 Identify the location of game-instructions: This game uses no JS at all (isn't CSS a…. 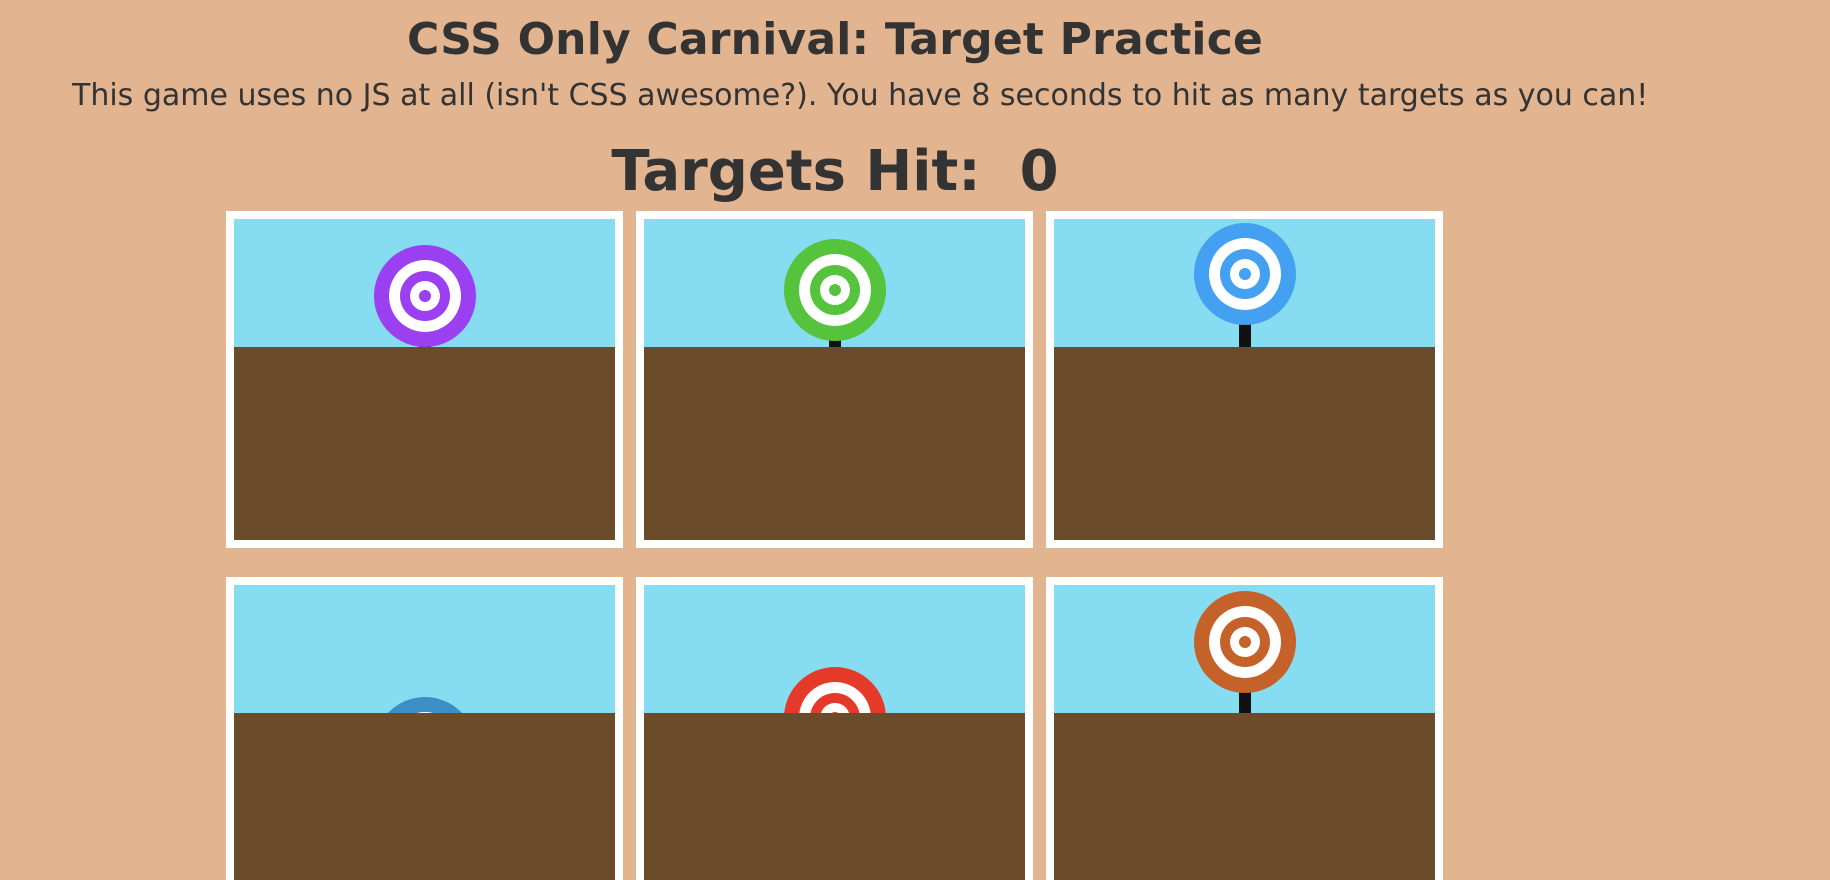
(860, 95).